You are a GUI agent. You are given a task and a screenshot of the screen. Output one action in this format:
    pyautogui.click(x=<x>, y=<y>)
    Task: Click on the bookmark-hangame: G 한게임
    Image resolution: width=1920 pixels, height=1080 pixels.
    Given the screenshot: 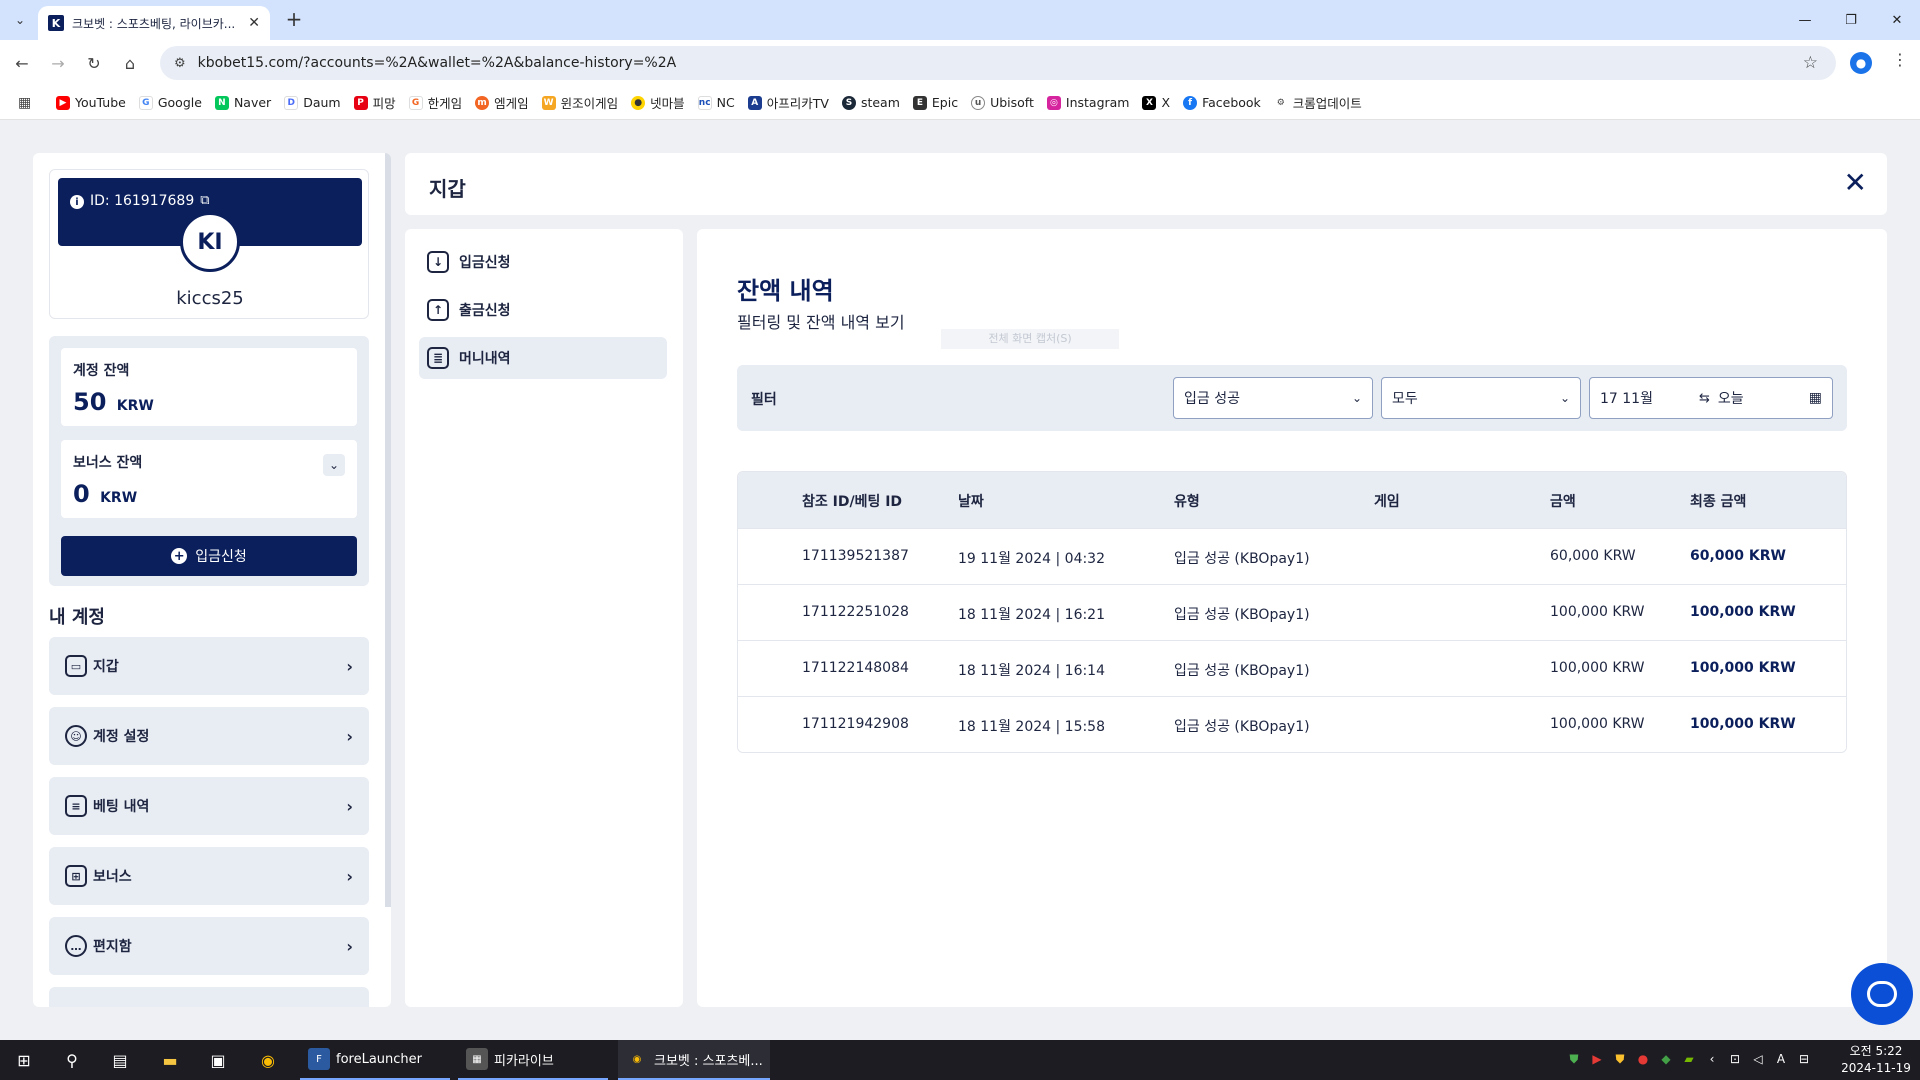 What is the action you would take?
    pyautogui.click(x=435, y=102)
    